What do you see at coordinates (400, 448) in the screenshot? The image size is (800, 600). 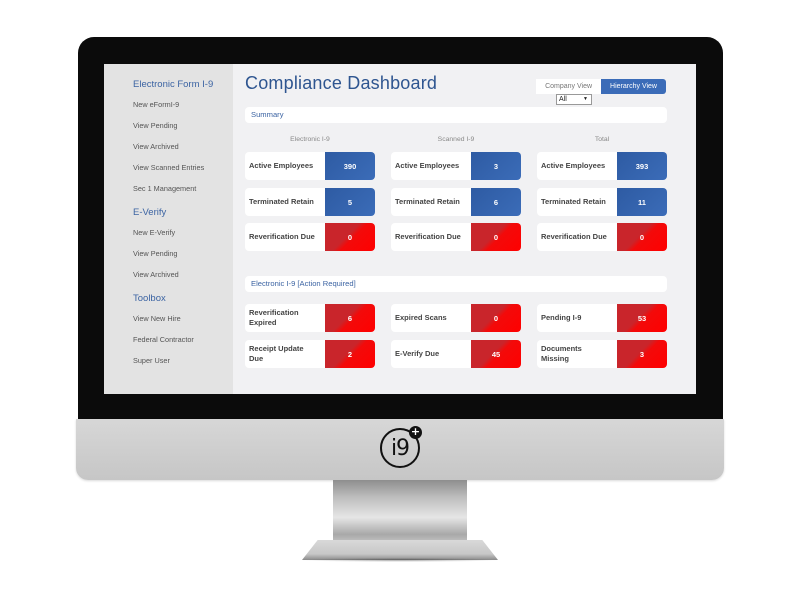 I see `logo-text: i9` at bounding box center [400, 448].